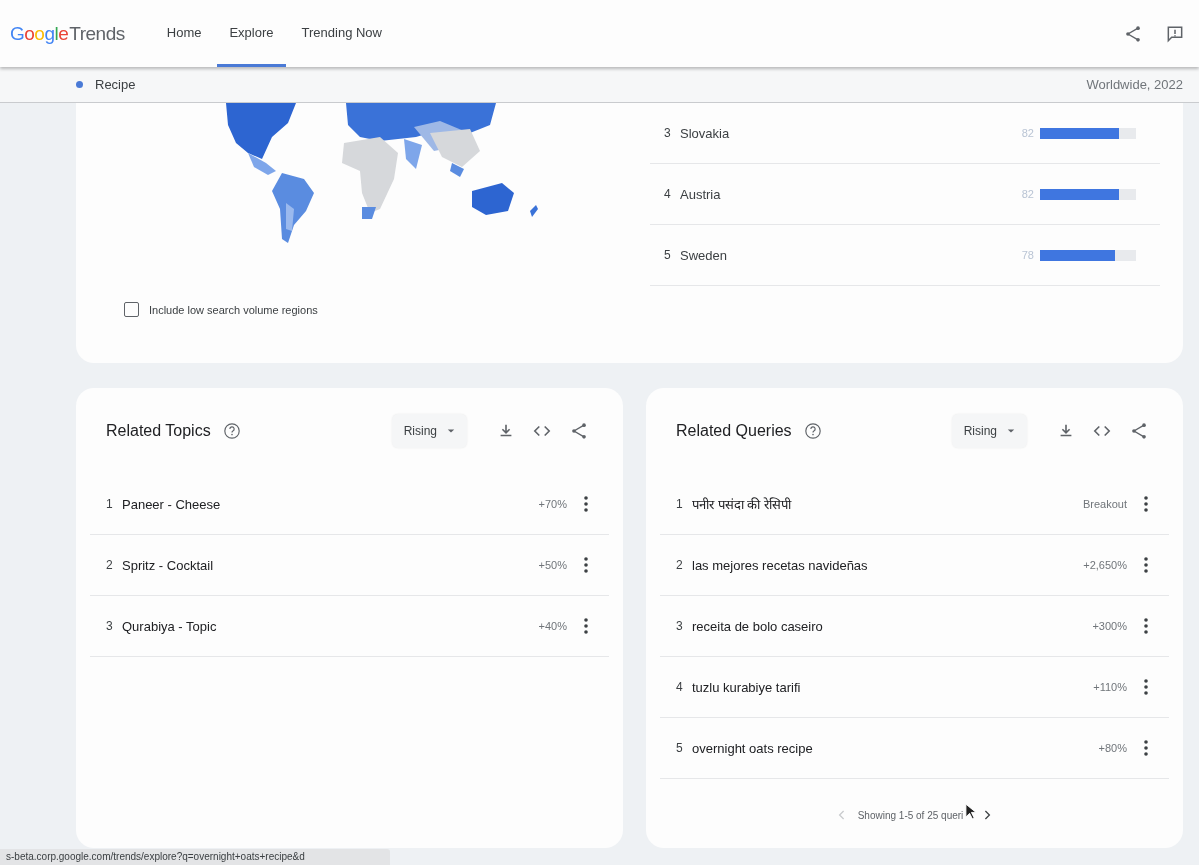 The image size is (1199, 865). What do you see at coordinates (184, 33) in the screenshot?
I see `nav-tab: Home` at bounding box center [184, 33].